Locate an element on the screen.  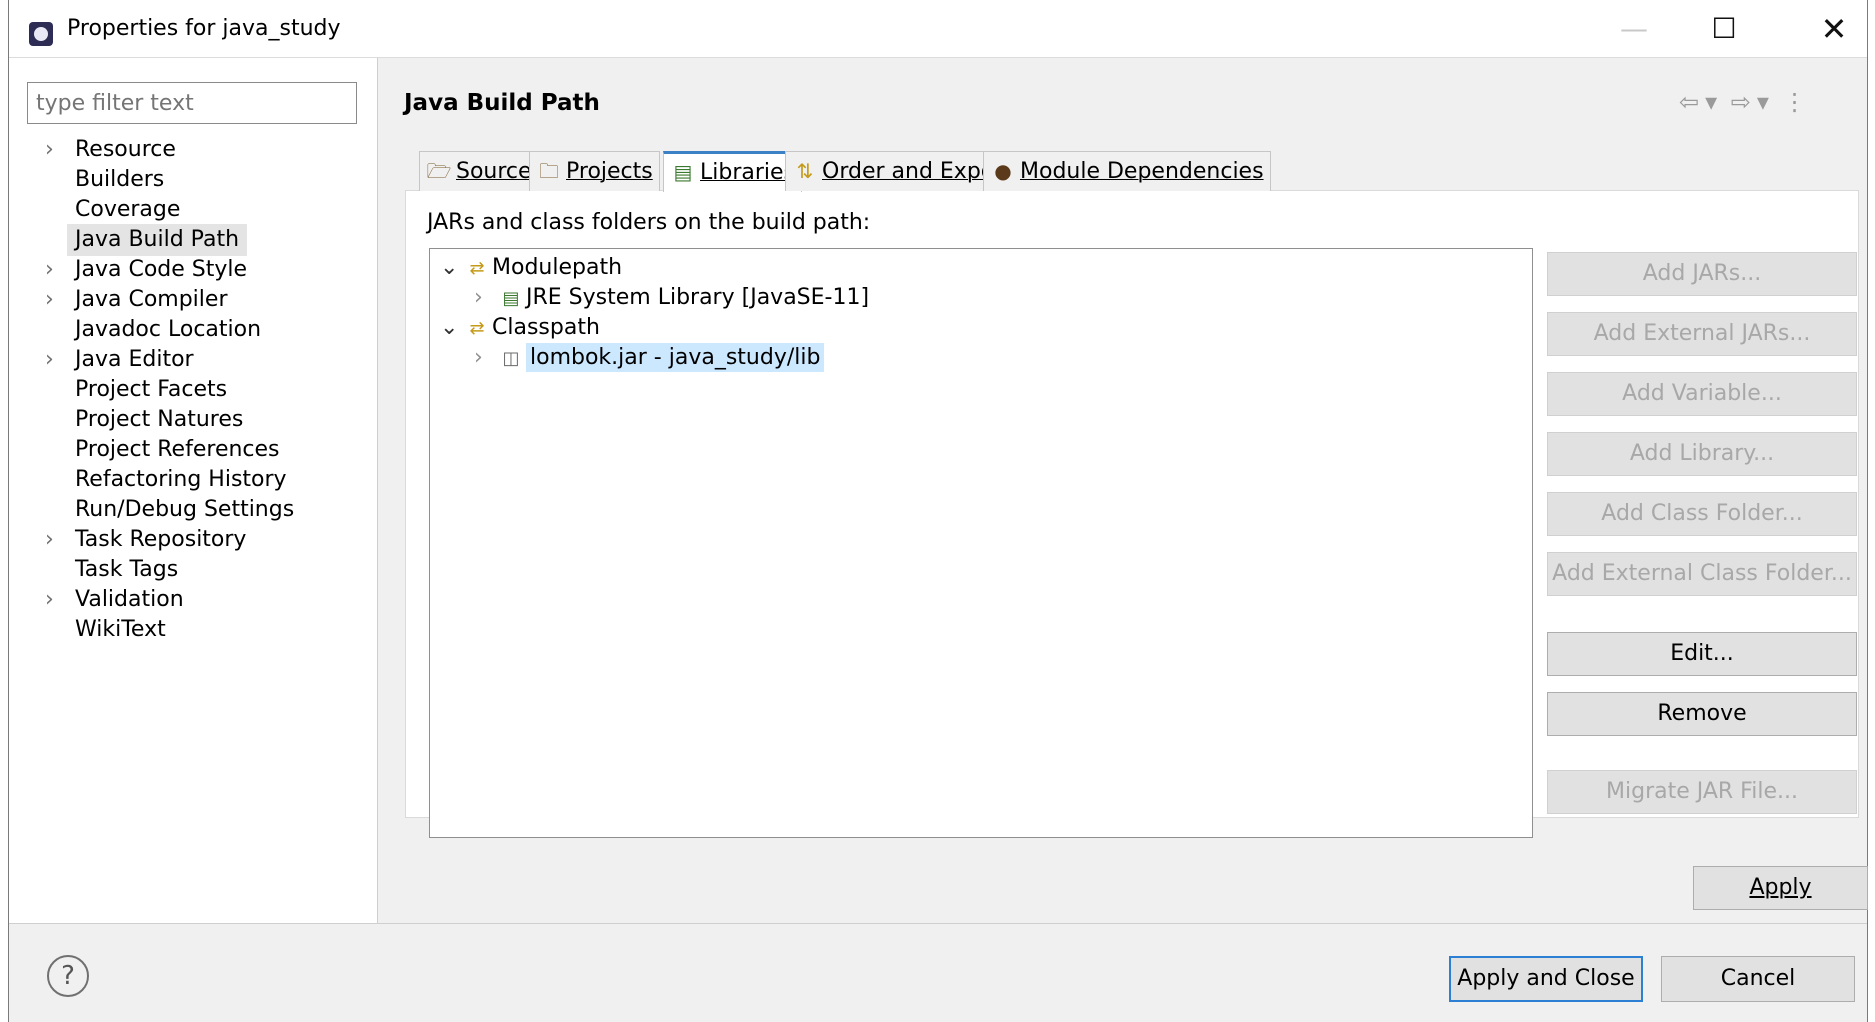
tree-row-label: lombok.jar - java_study/lib is located at coordinates (675, 357).